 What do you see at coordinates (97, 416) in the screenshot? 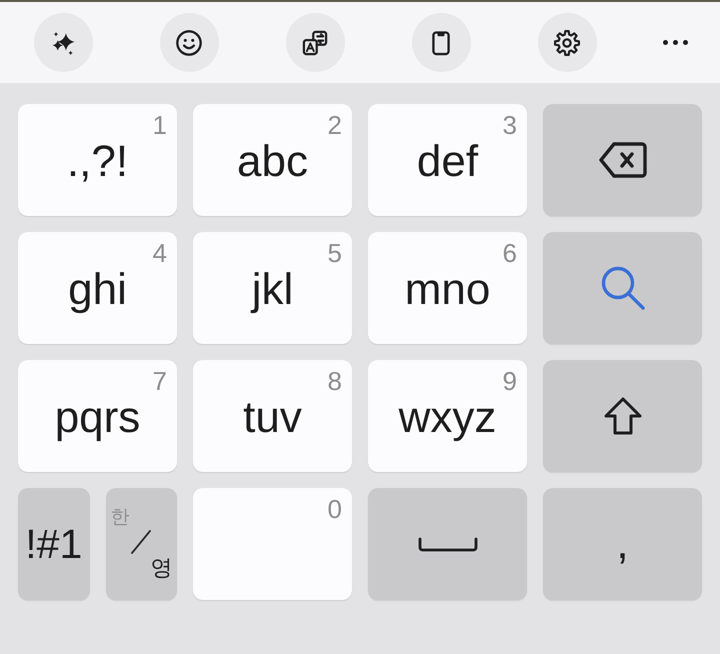
I see `letter-key: 7 pqrs` at bounding box center [97, 416].